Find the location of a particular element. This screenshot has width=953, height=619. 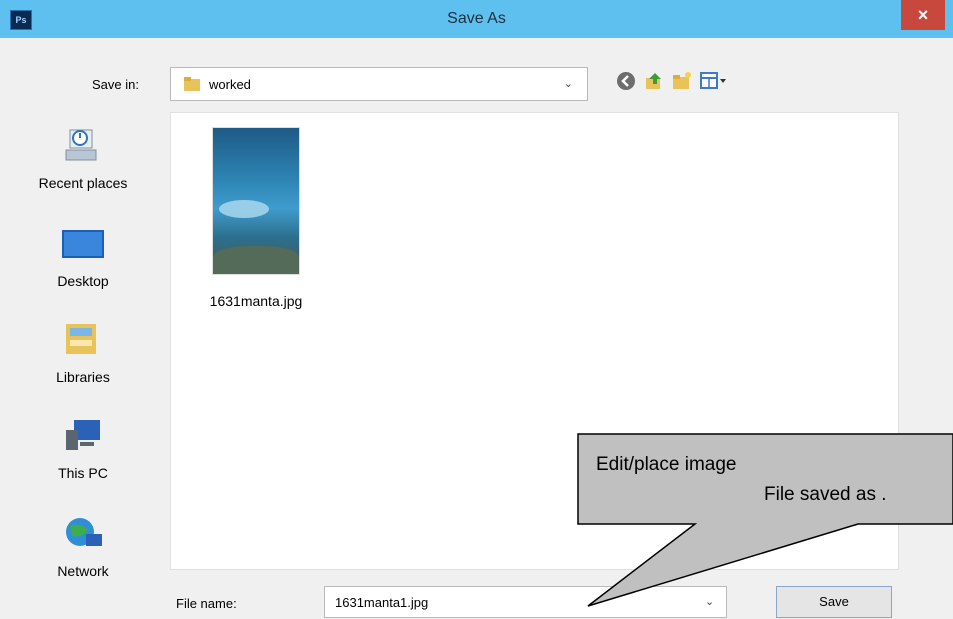

place-desktop: Desktop is located at coordinates (83, 256).